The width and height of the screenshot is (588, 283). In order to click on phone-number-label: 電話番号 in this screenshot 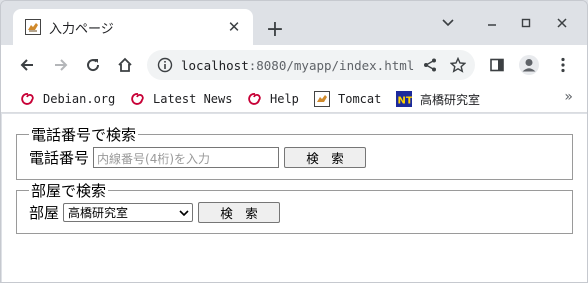, I will do `click(59, 158)`.